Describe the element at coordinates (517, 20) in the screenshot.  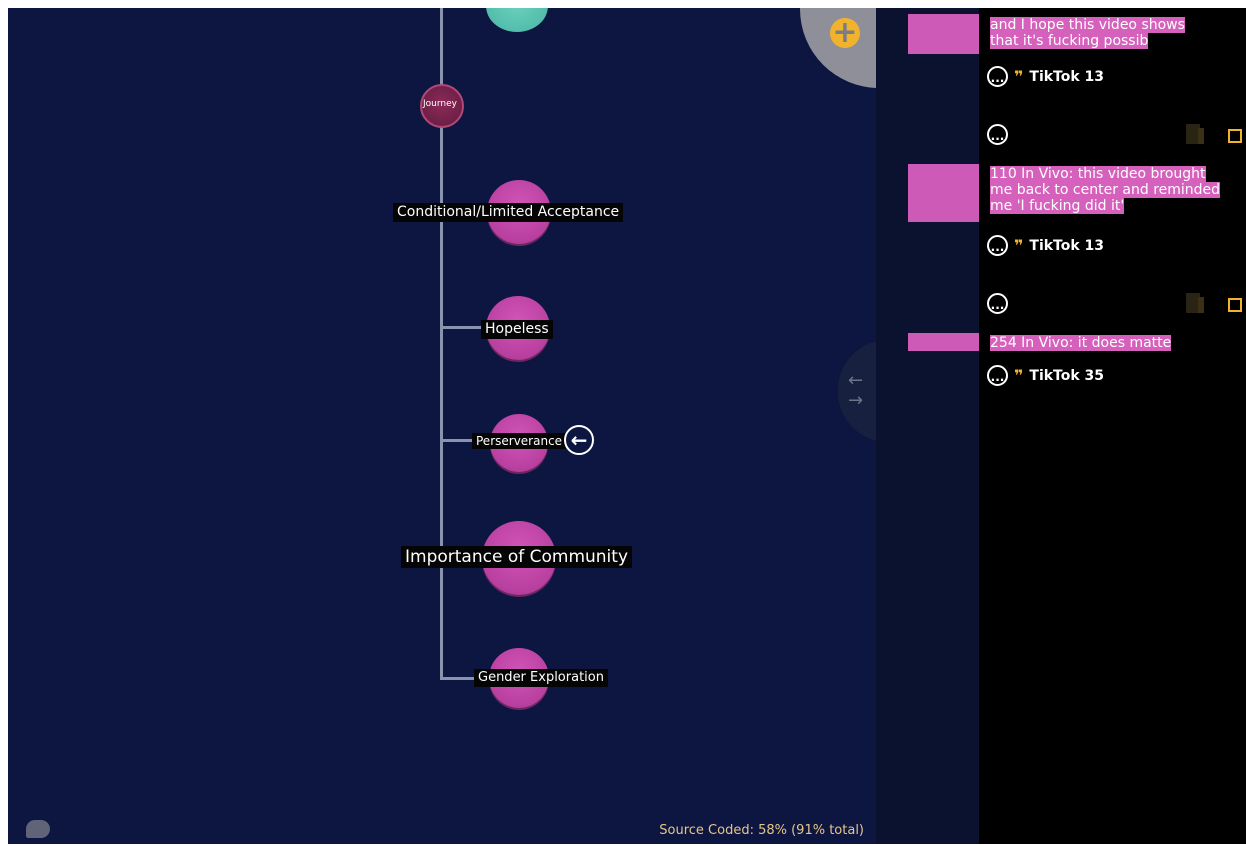
I see `code-node-top` at that location.